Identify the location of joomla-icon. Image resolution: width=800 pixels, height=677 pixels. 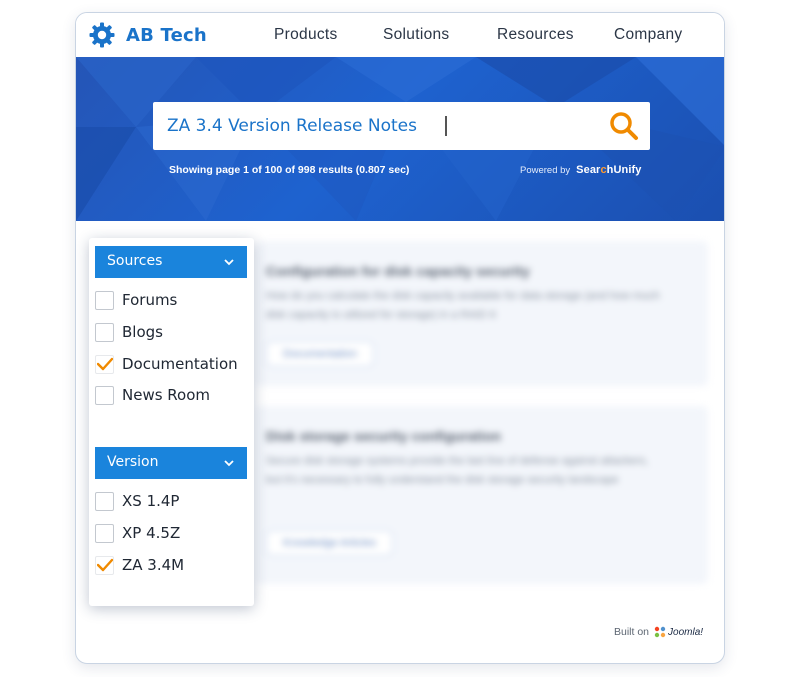
(660, 632).